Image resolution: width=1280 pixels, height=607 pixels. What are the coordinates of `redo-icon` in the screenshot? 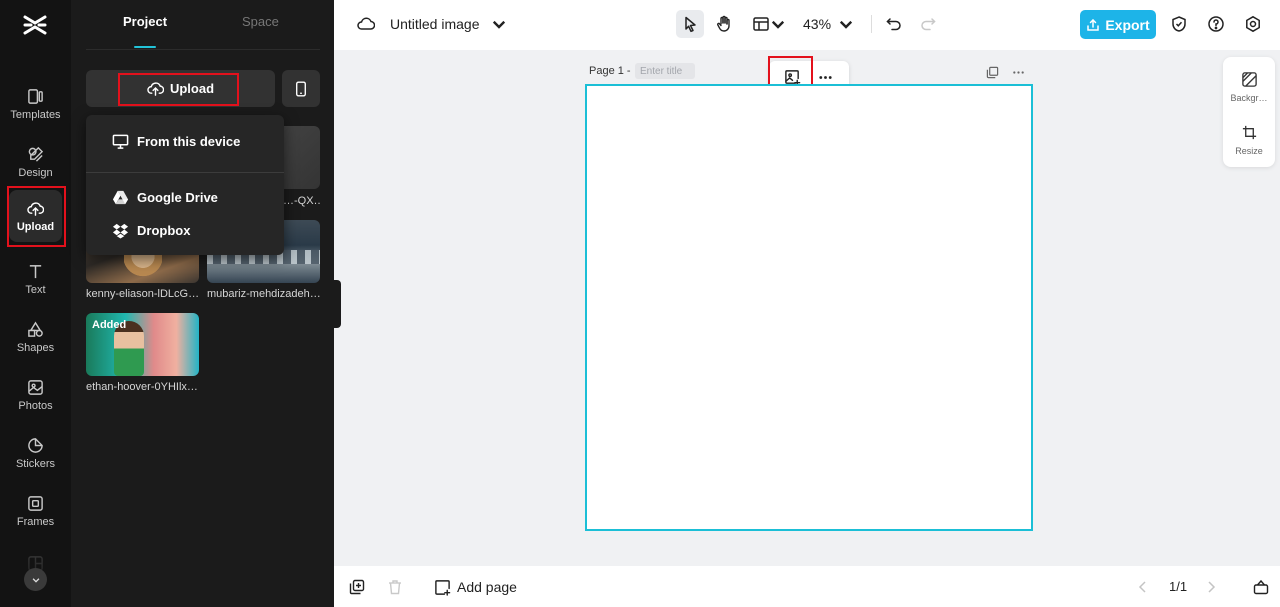 It's located at (928, 24).